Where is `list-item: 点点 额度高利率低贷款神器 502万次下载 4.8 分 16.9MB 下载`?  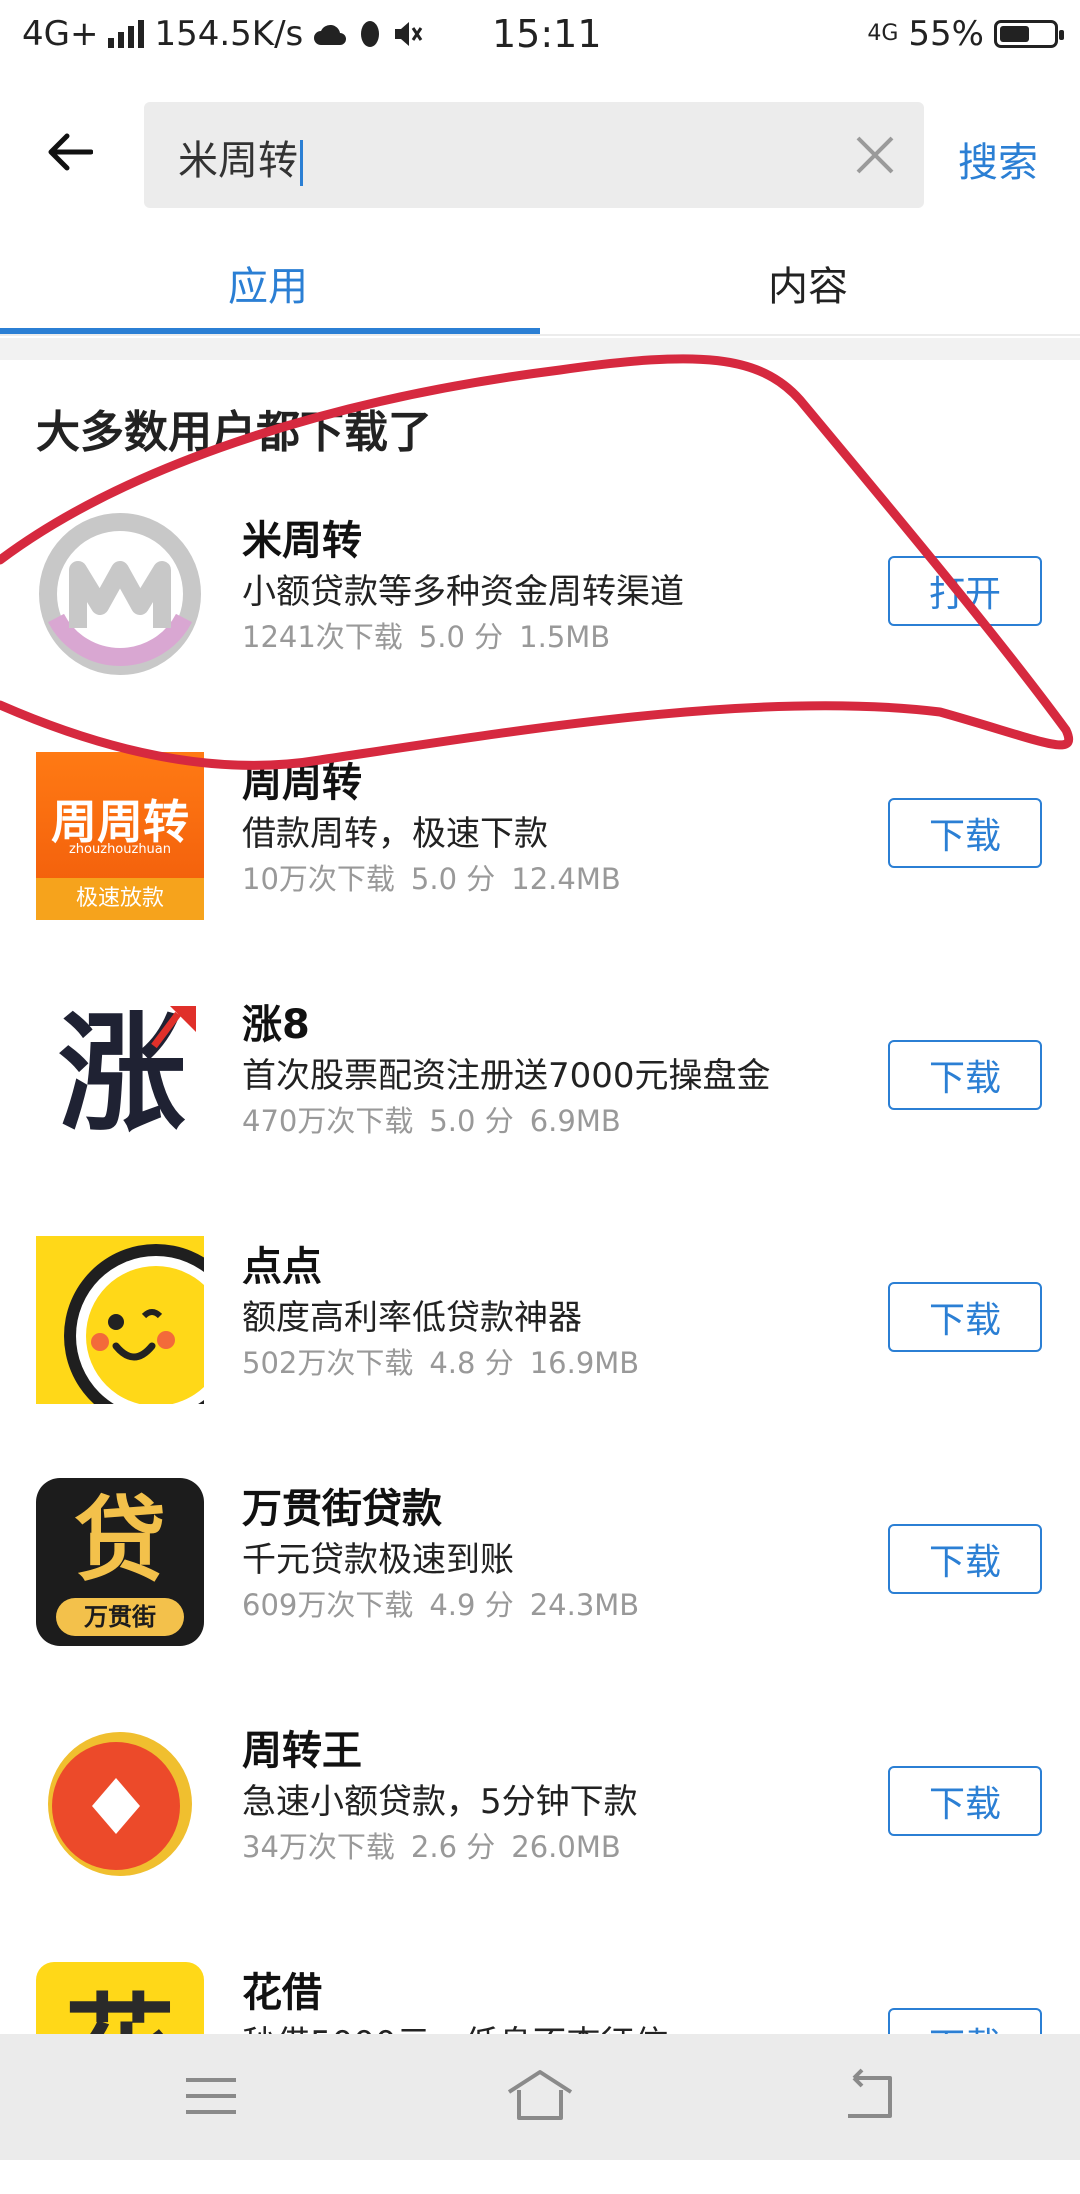 list-item: 点点 额度高利率低贷款神器 502万次下载 4.8 分 16.9MB 下载 is located at coordinates (540, 1347).